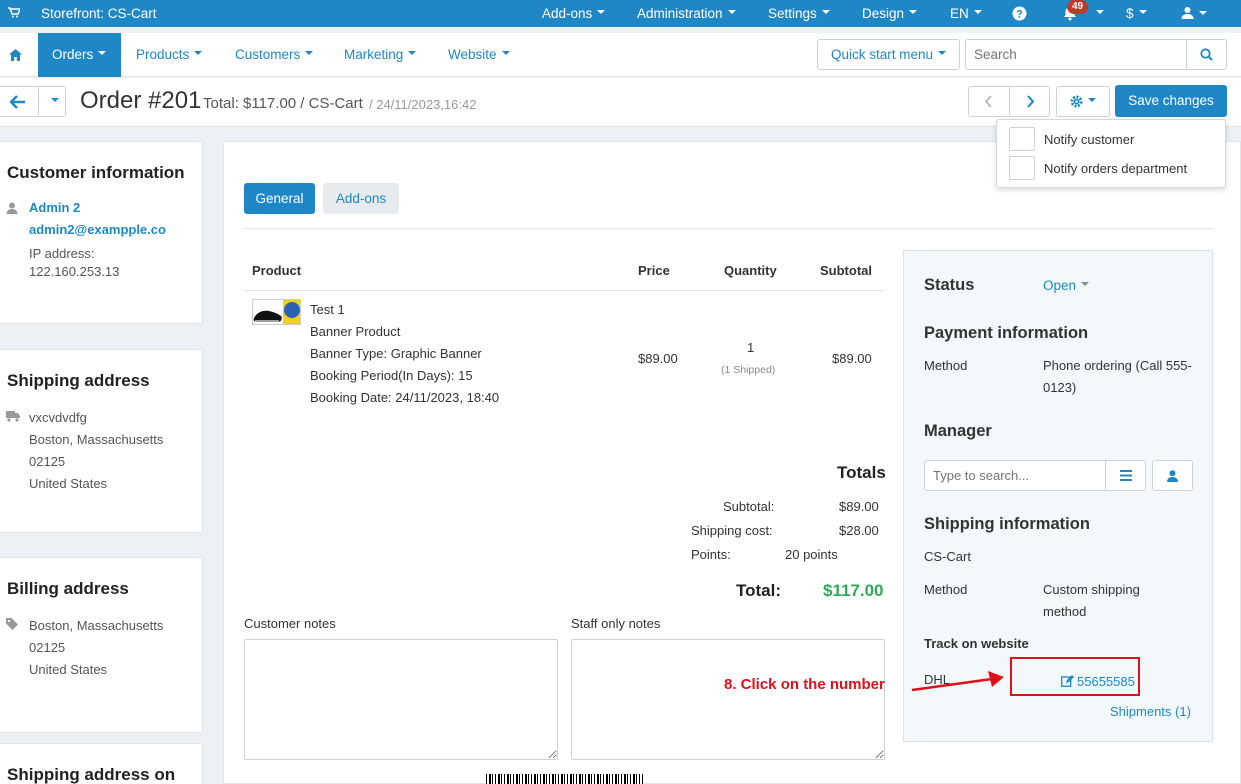  Describe the element at coordinates (988, 103) in the screenshot. I see `prev-order-icon` at that location.